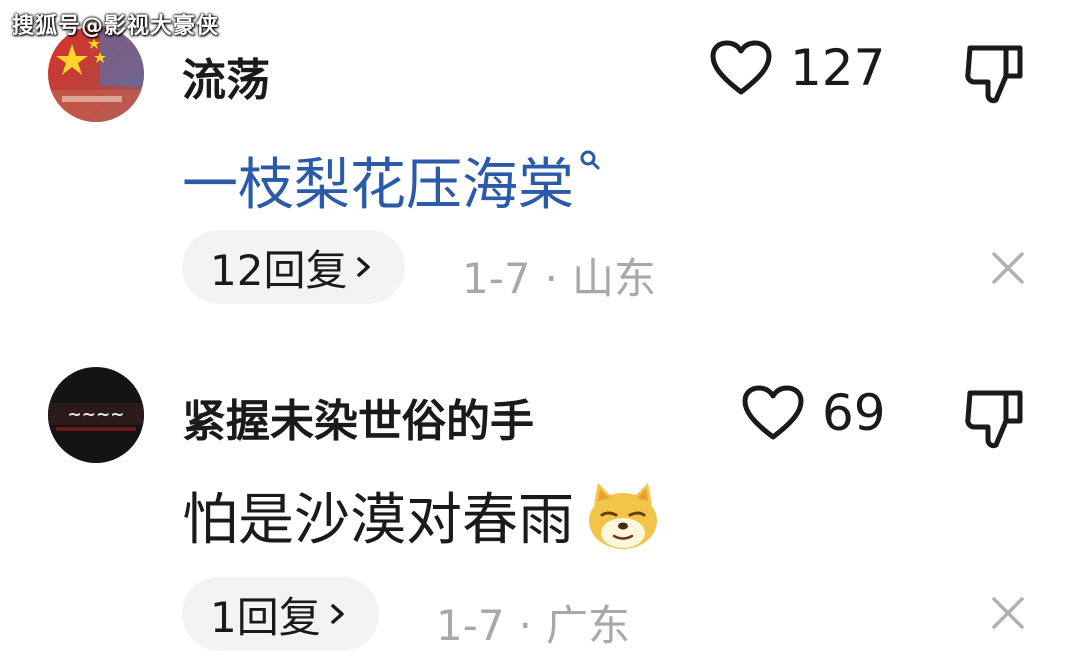  I want to click on comment-text: 一枝梨花压海棠, so click(392, 180).